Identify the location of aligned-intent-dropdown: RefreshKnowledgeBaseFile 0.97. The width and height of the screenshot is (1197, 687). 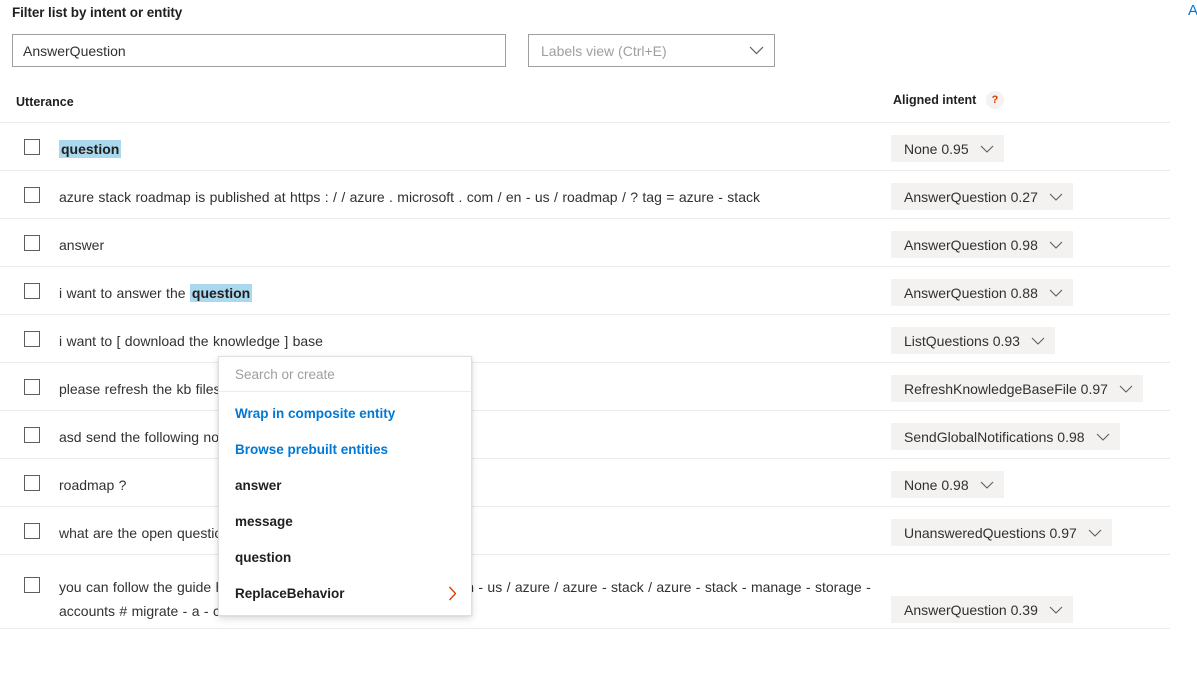
(1017, 388).